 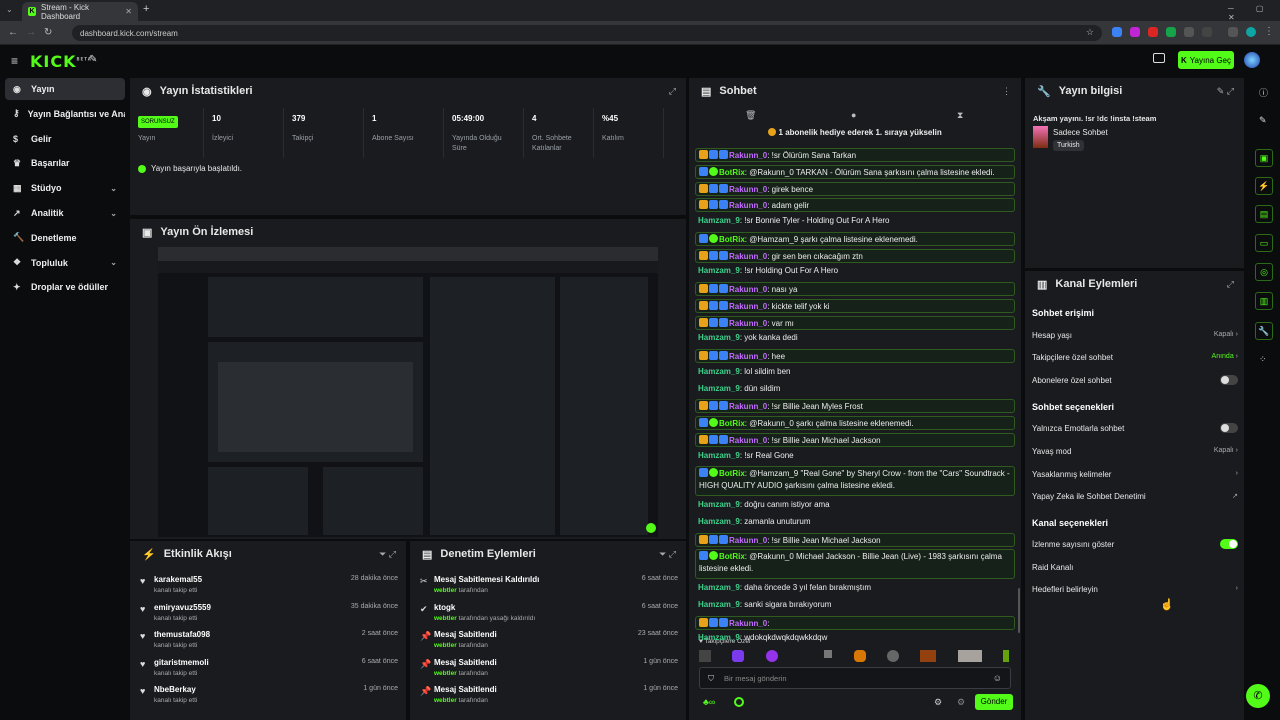 What do you see at coordinates (61, 61) in the screenshot?
I see `kick-logo: KICKBETA` at bounding box center [61, 61].